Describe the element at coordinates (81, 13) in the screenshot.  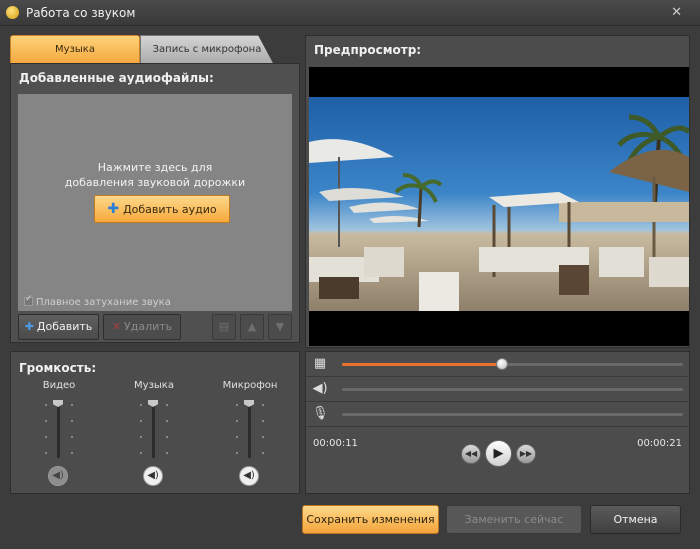
I see `window-title: Работа со звуком` at that location.